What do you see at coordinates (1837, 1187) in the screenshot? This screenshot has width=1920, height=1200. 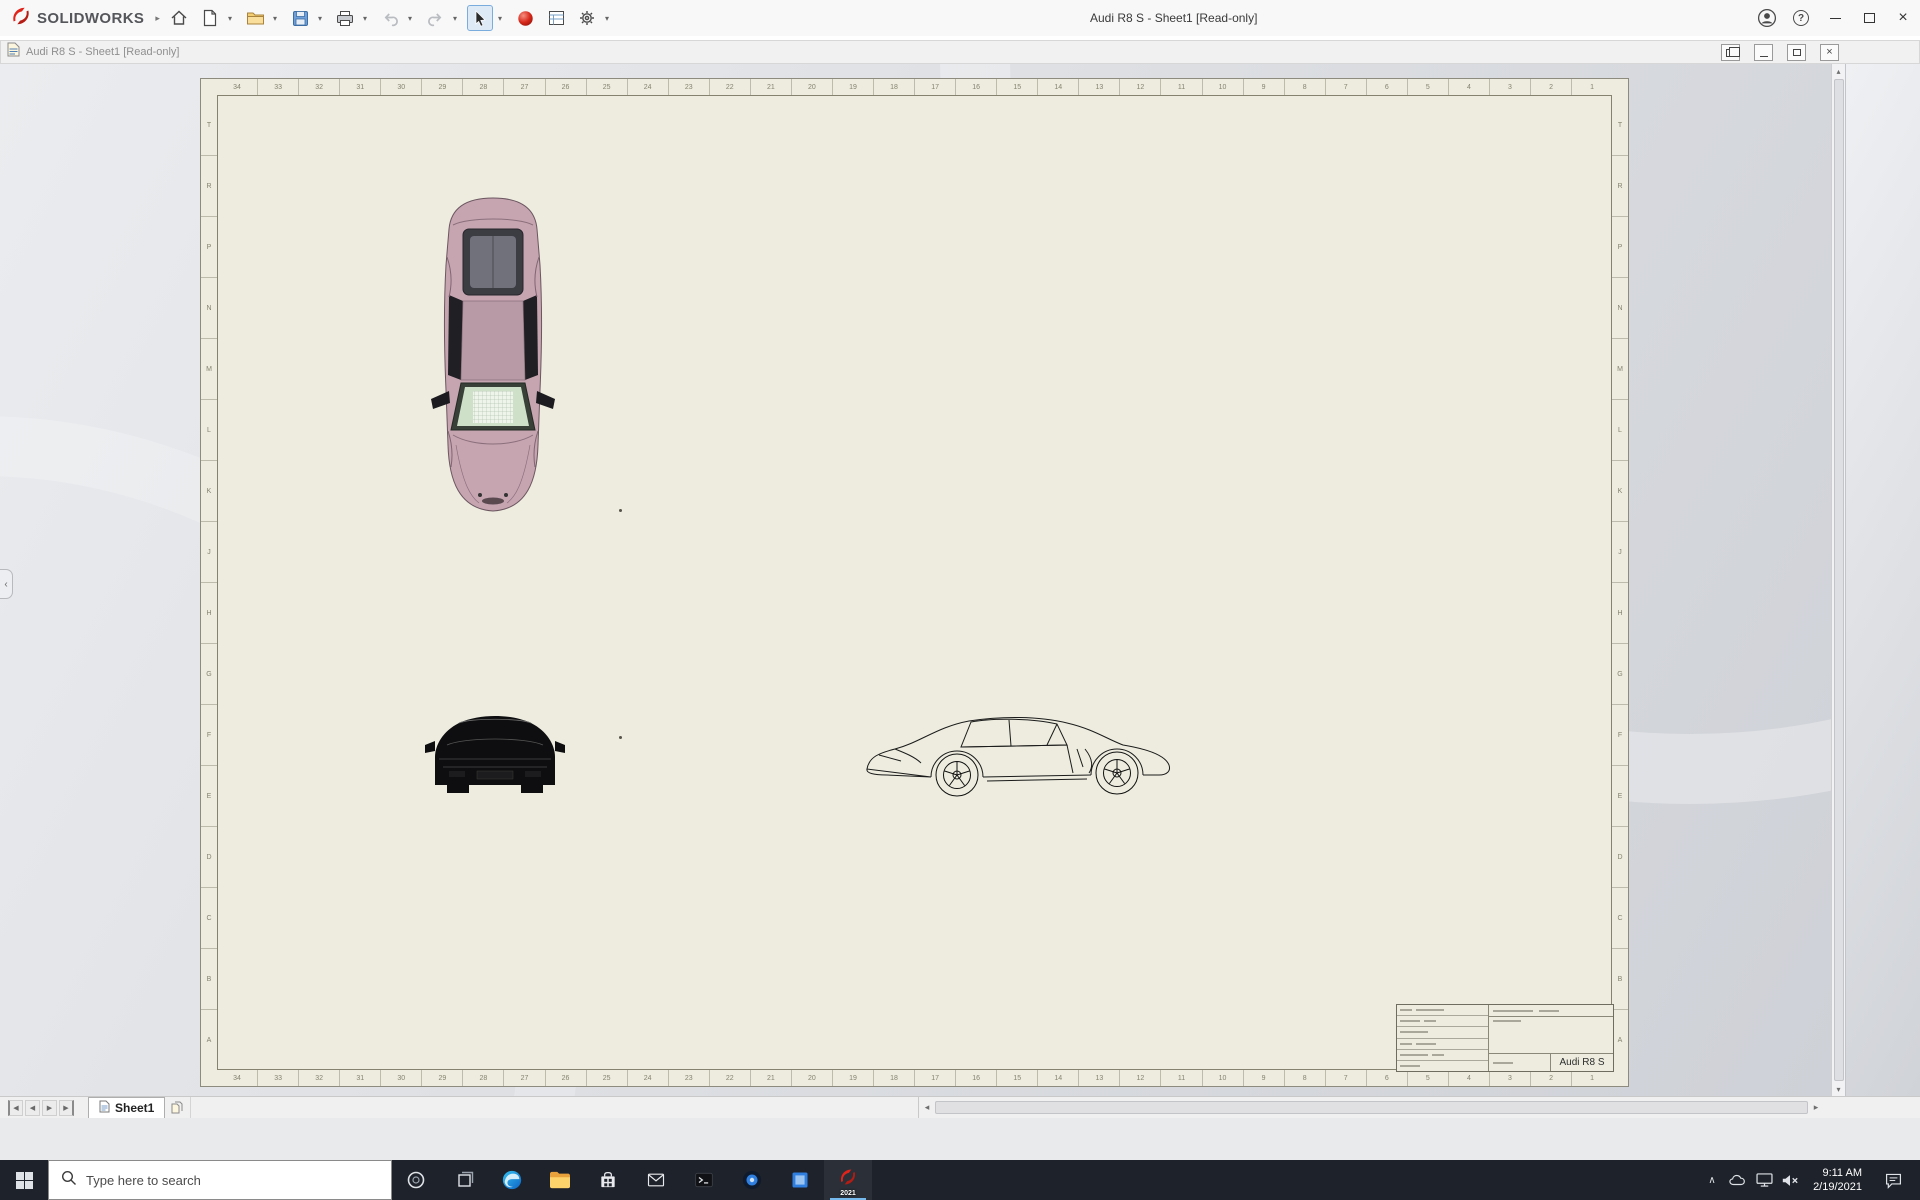 I see `clock-date: 2/19/2021` at bounding box center [1837, 1187].